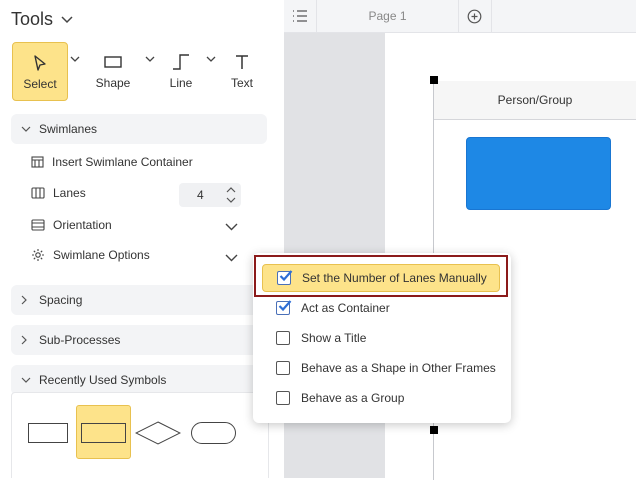  I want to click on lanes-stepper: 4, so click(210, 195).